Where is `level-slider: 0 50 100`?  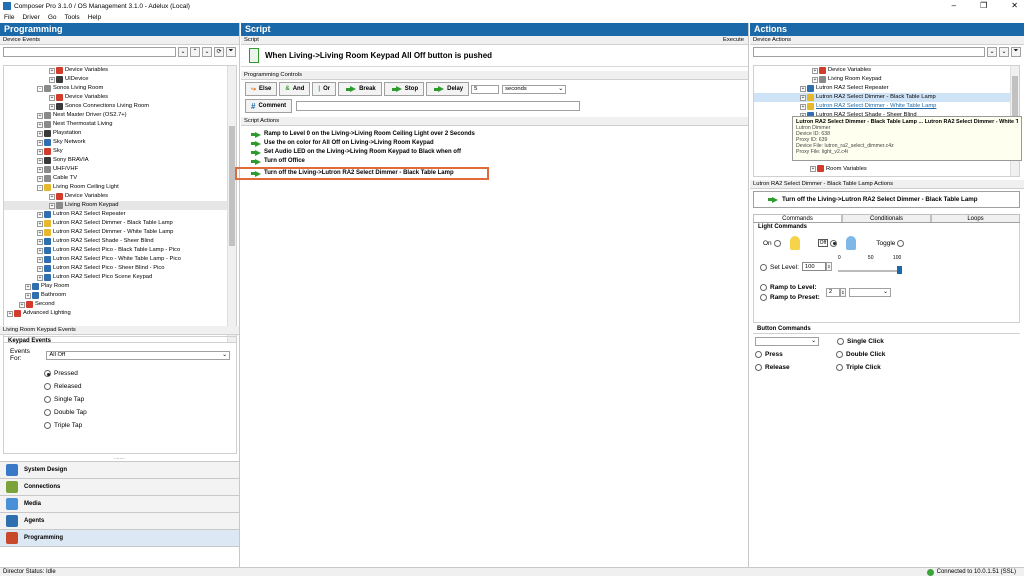 level-slider: 0 50 100 is located at coordinates (870, 267).